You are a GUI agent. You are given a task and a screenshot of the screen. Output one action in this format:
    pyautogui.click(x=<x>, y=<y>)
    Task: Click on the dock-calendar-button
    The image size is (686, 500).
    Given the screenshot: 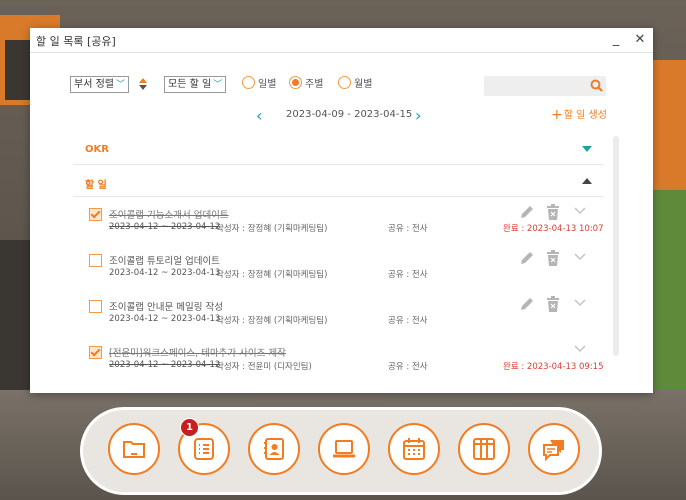 What is the action you would take?
    pyautogui.click(x=414, y=449)
    